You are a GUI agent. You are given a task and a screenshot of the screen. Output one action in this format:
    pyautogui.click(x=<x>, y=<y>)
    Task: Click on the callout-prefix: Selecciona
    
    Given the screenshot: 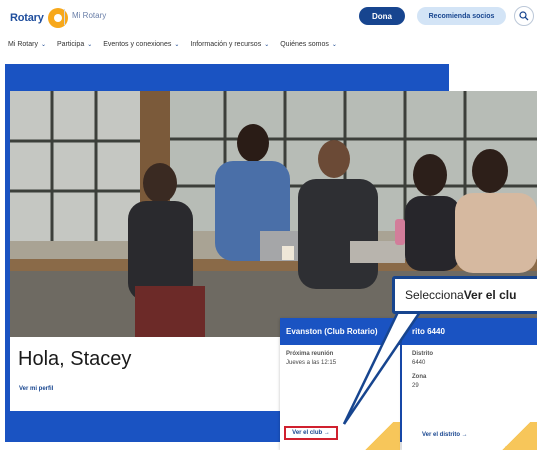 What is the action you would take?
    pyautogui.click(x=434, y=295)
    